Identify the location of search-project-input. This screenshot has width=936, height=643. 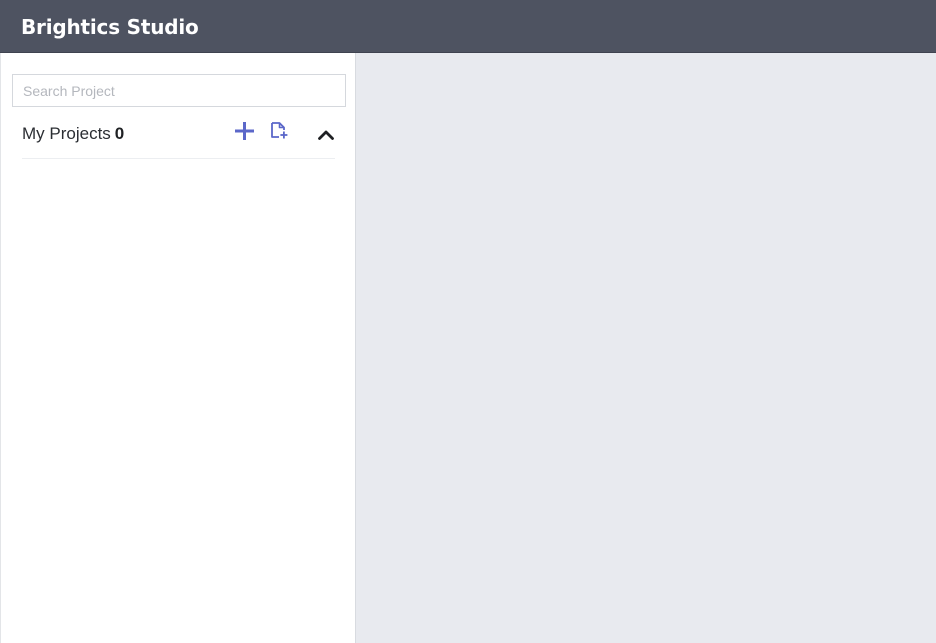
(179, 90).